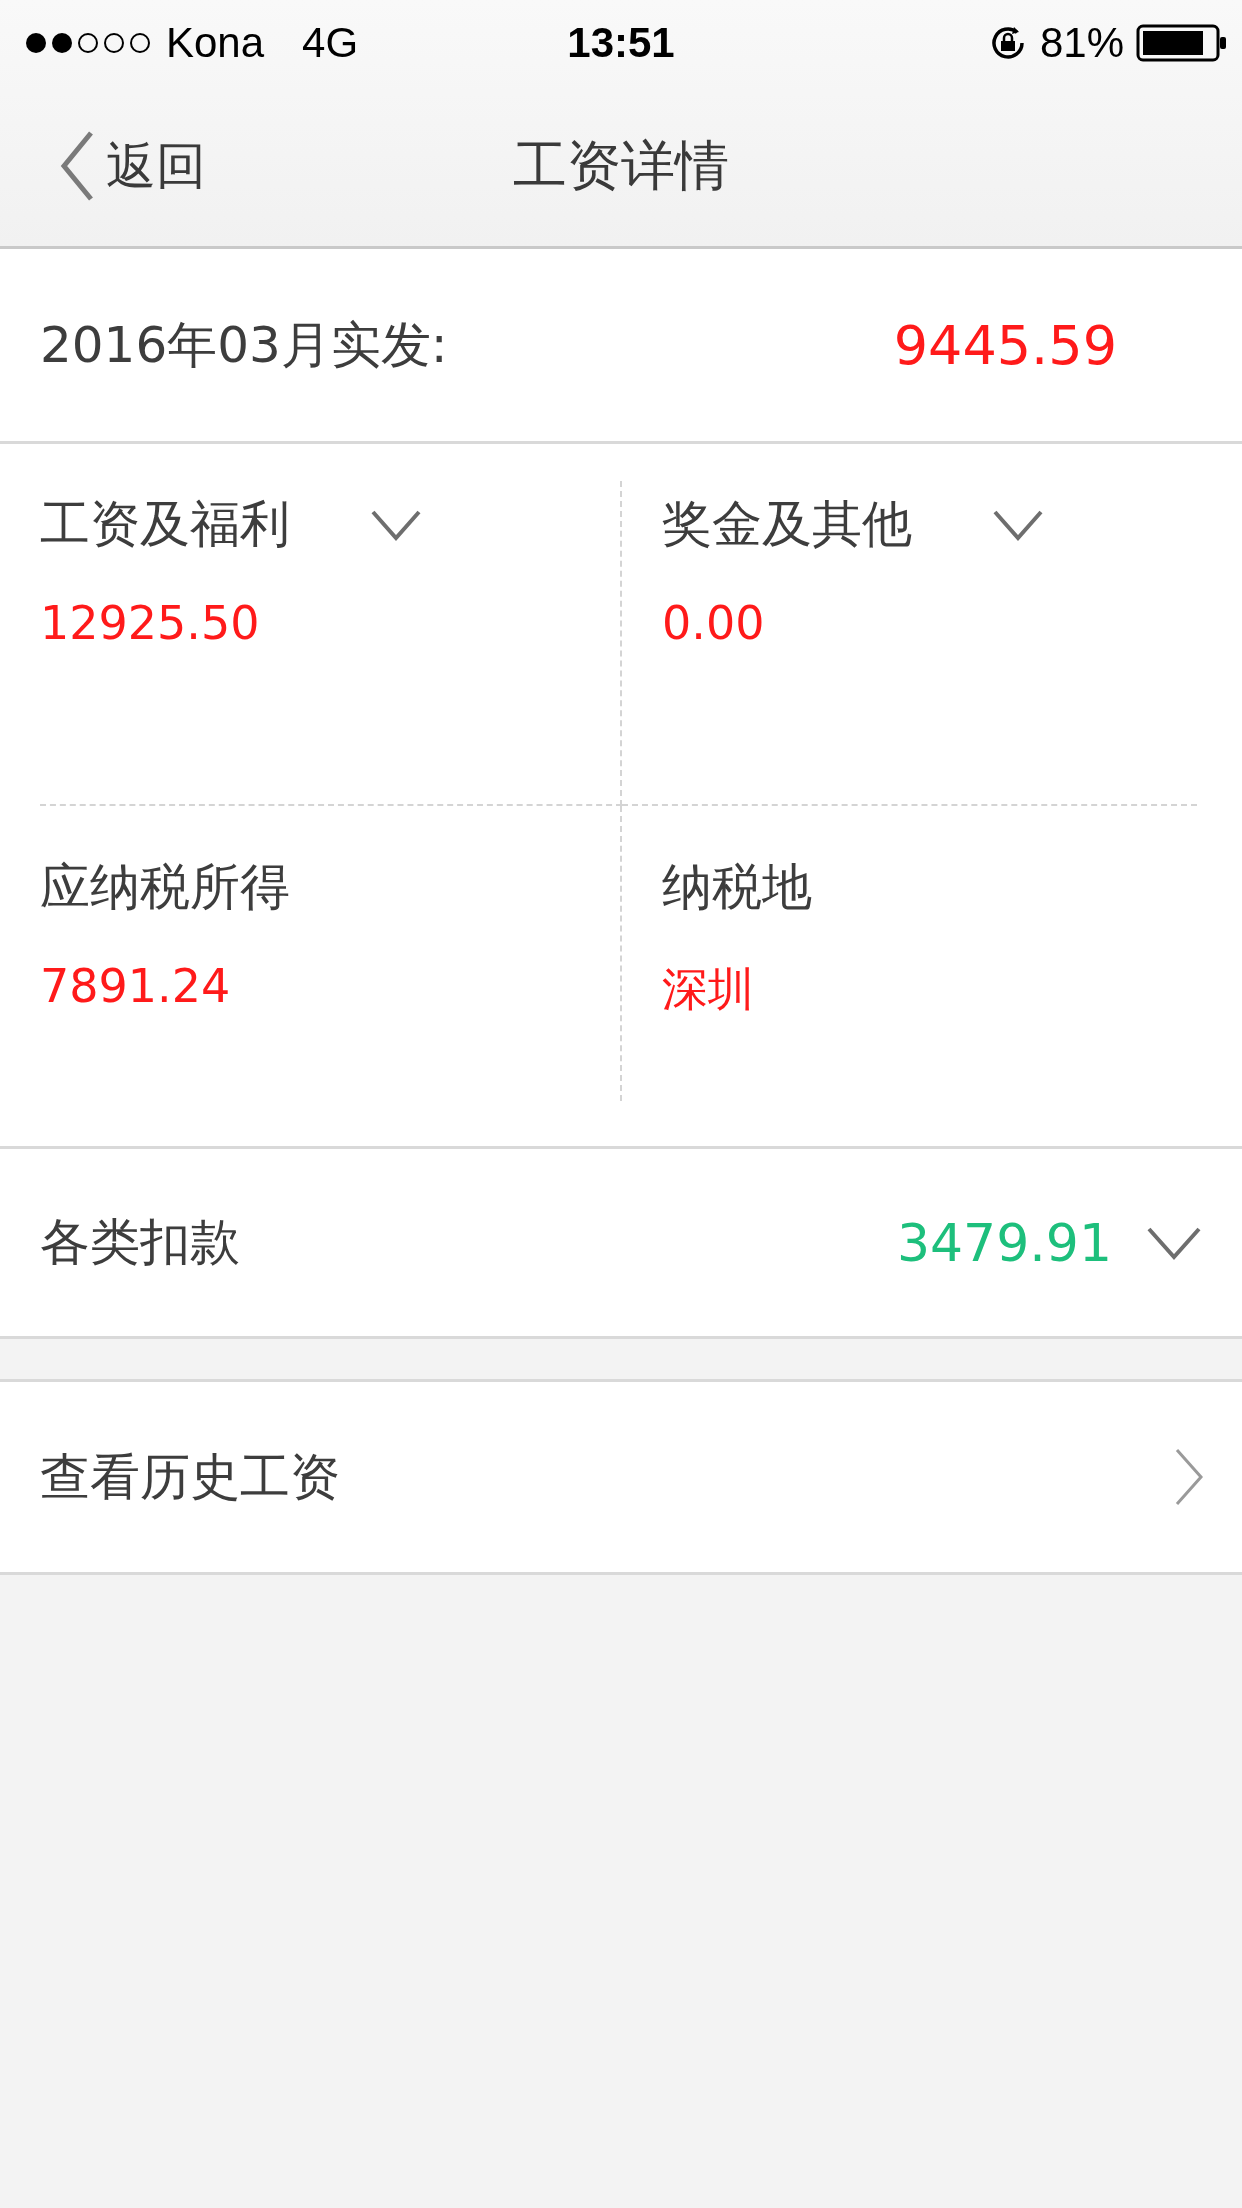  I want to click on deductions-label: 各类扣款, so click(140, 1242).